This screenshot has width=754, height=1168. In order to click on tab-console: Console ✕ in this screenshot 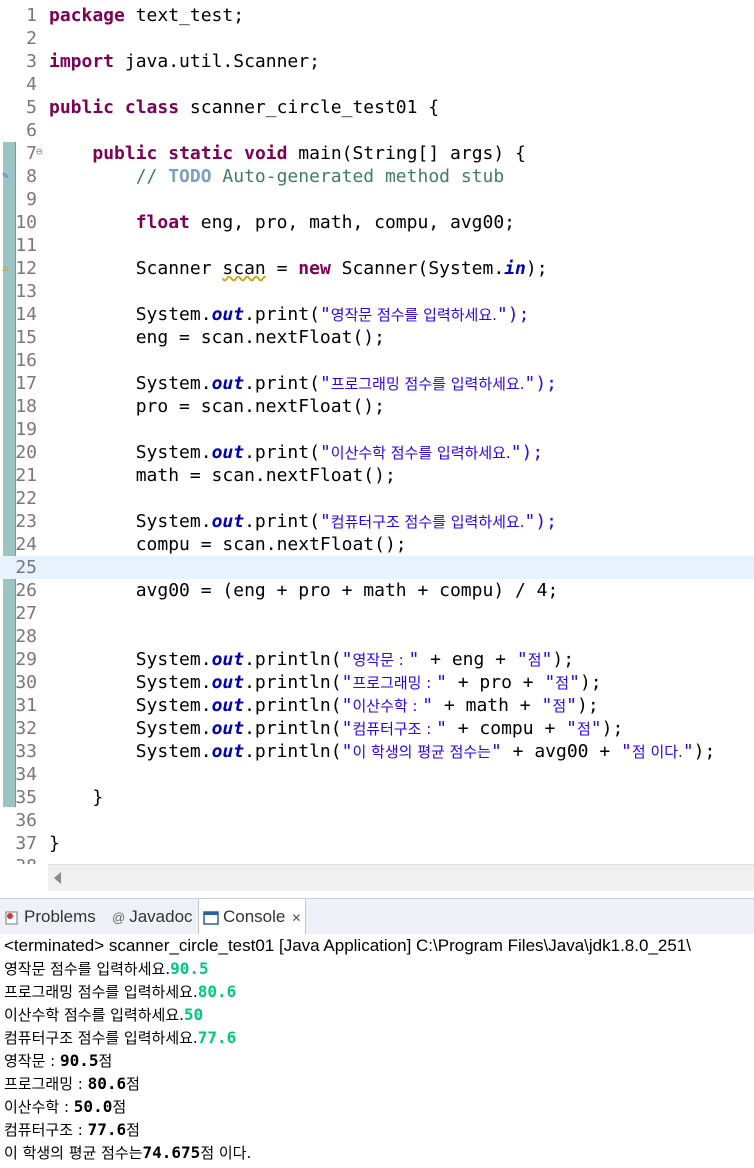, I will do `click(252, 917)`.